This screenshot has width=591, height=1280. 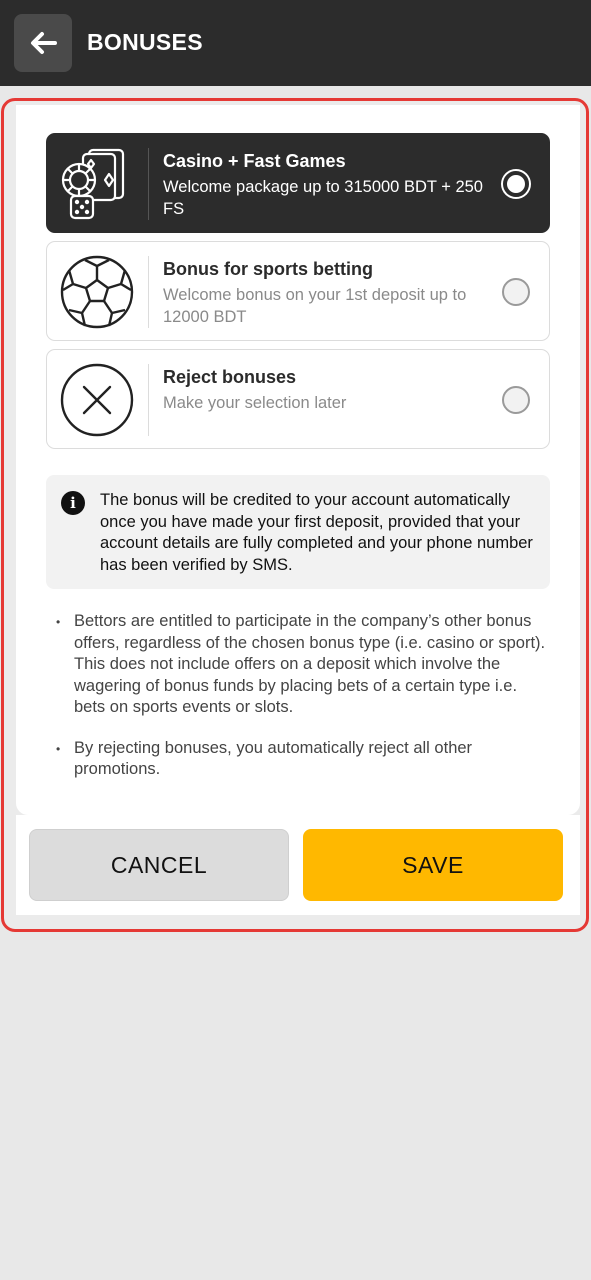 What do you see at coordinates (97, 400) in the screenshot?
I see `close-circle-icon` at bounding box center [97, 400].